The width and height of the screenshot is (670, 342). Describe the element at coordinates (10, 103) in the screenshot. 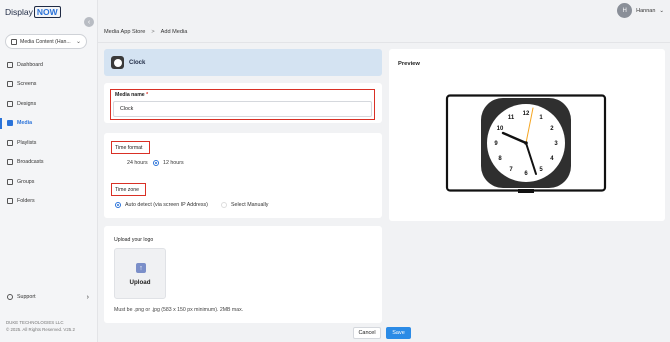

I see `designs-icon` at that location.